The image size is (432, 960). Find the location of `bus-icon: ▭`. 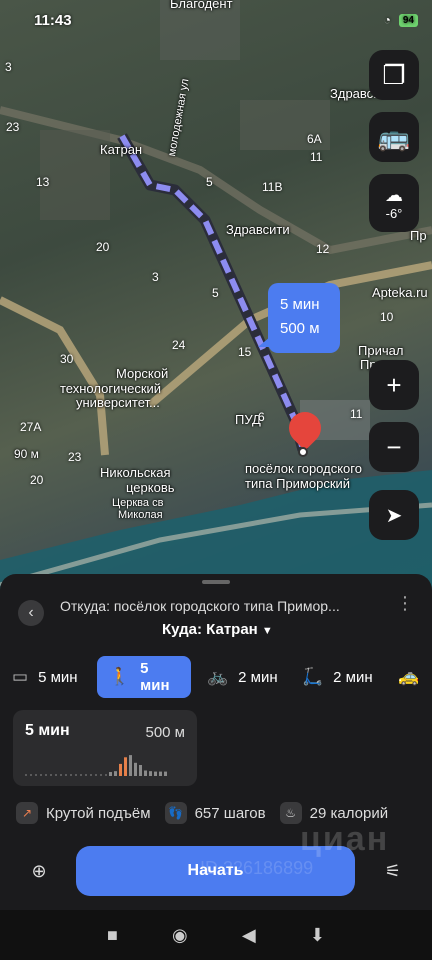

bus-icon: ▭ is located at coordinates (20, 676).